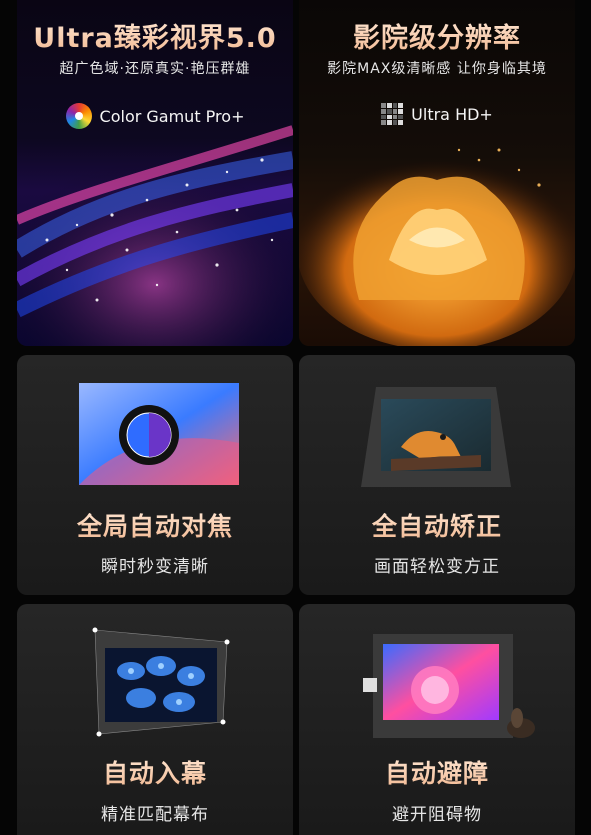  Describe the element at coordinates (155, 525) in the screenshot. I see `feature-title: 全局自动对焦` at that location.